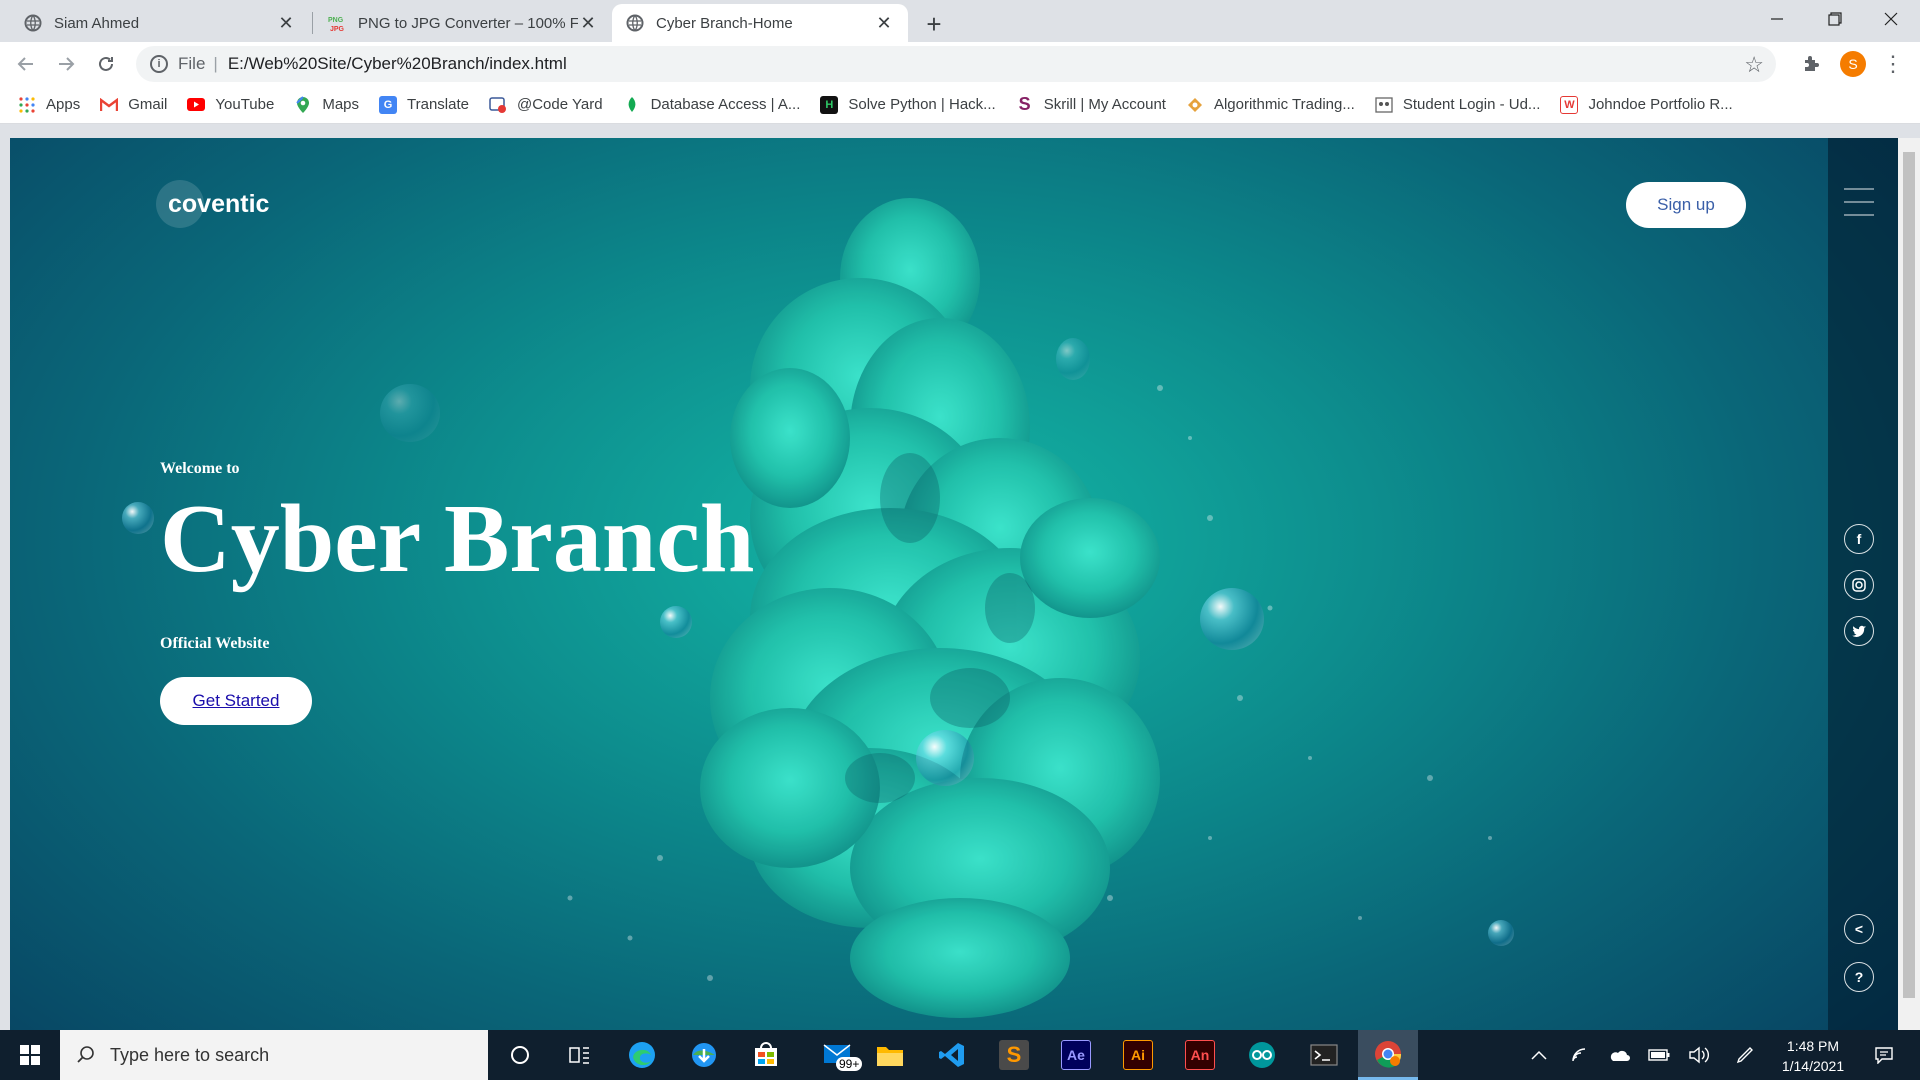 This screenshot has width=1920, height=1080. What do you see at coordinates (312, 23) in the screenshot?
I see `tab-separator` at bounding box center [312, 23].